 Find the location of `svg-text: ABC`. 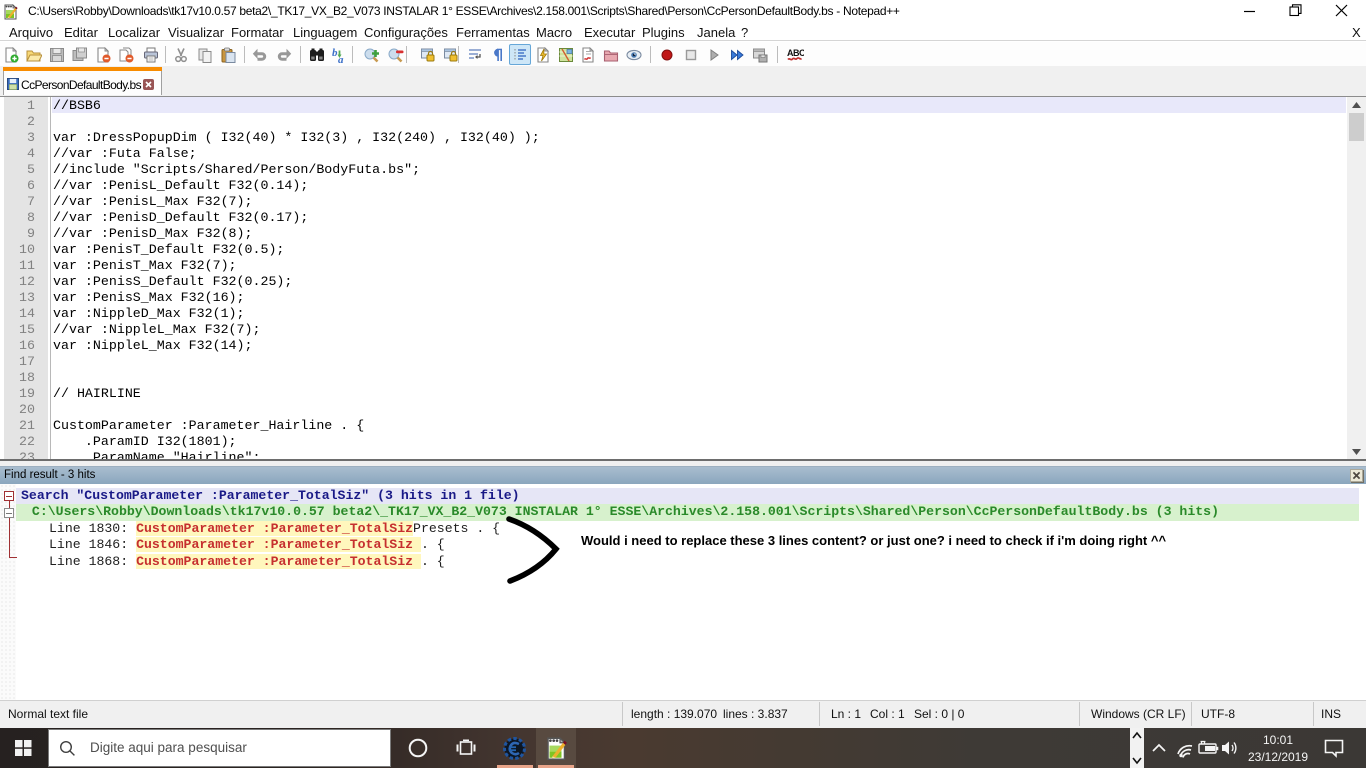

svg-text: ABC is located at coordinates (795, 53).